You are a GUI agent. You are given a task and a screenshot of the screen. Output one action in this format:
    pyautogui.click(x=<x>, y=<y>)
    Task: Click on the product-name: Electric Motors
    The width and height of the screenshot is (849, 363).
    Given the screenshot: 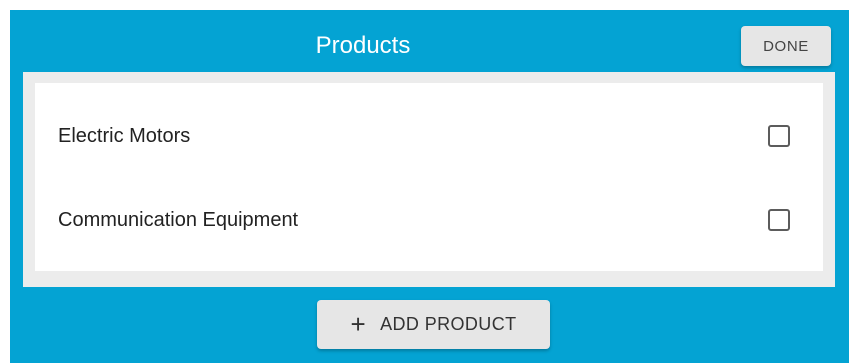 What is the action you would take?
    pyautogui.click(x=124, y=136)
    